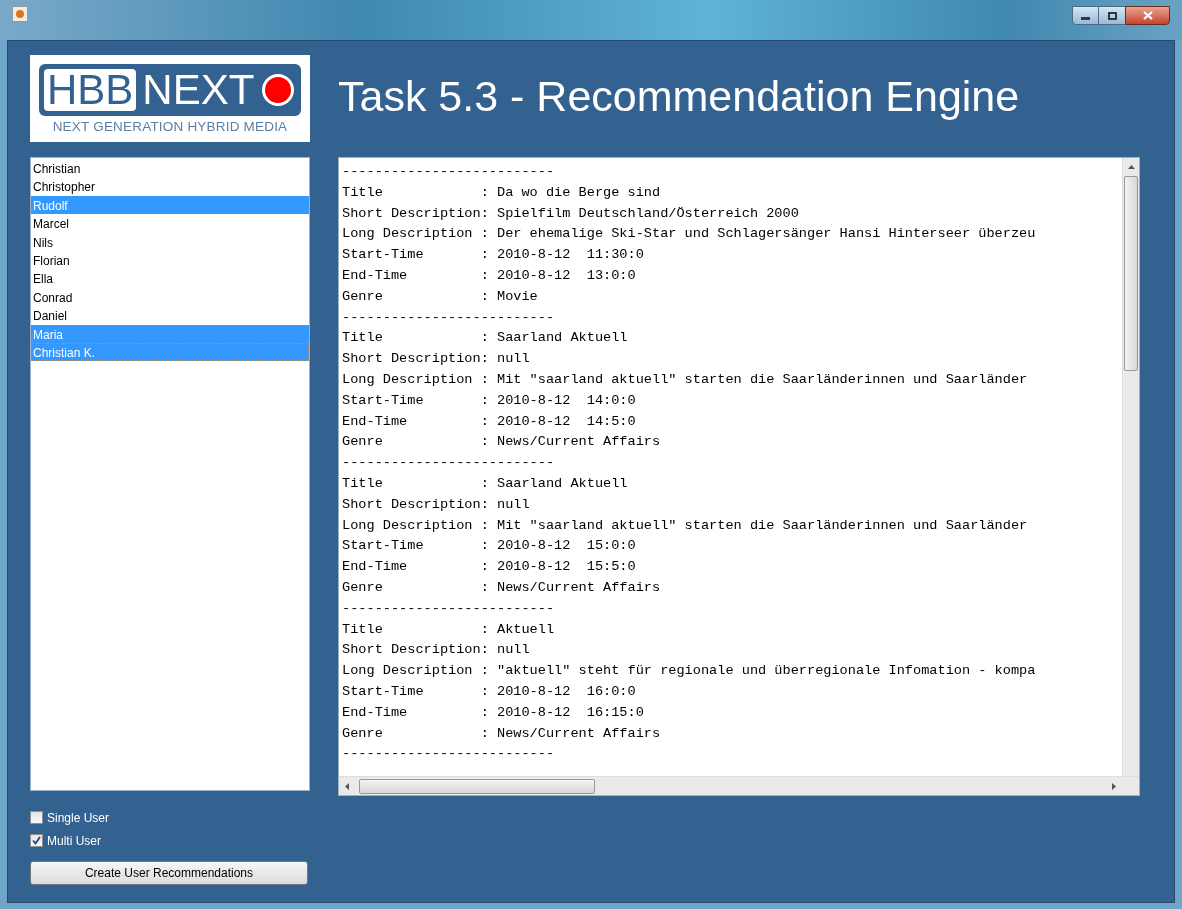 The width and height of the screenshot is (1182, 909). Describe the element at coordinates (347, 786) in the screenshot. I see `scroll-left-icon` at that location.